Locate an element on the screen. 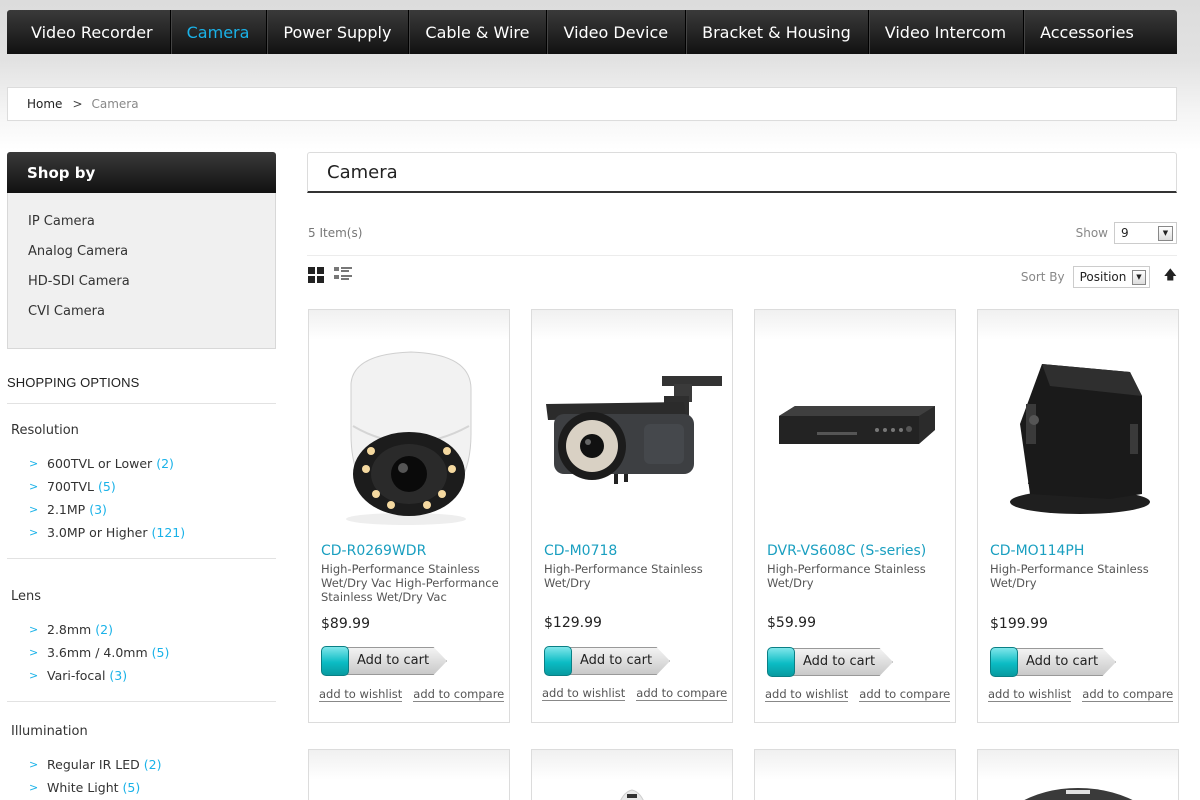 The width and height of the screenshot is (1200, 800). filter-option-label: Vari-focal is located at coordinates (76, 675).